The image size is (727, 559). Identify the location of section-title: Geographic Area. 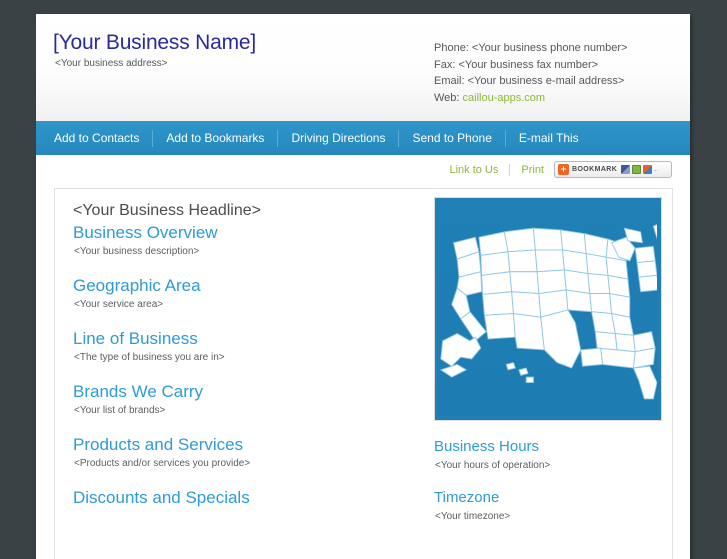
(137, 285).